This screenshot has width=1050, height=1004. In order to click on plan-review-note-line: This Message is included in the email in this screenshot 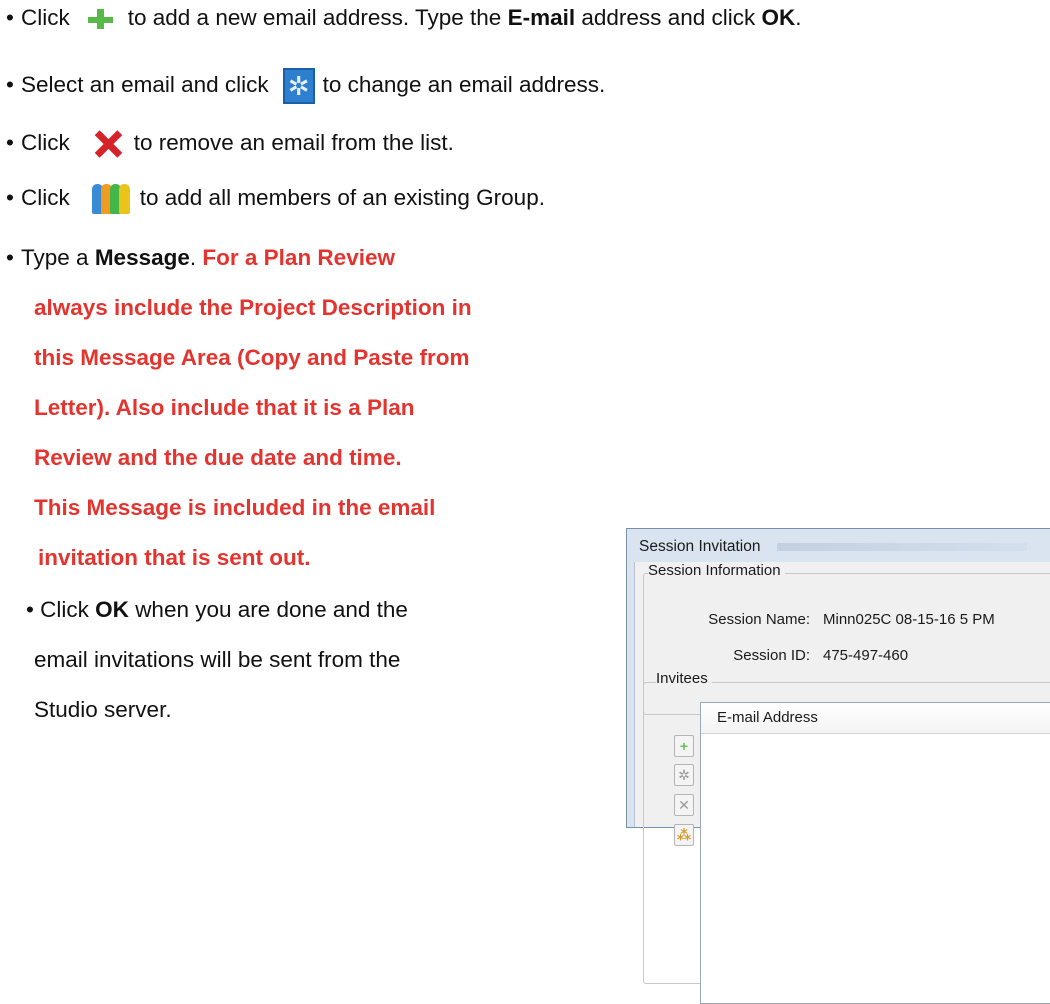, I will do `click(235, 507)`.